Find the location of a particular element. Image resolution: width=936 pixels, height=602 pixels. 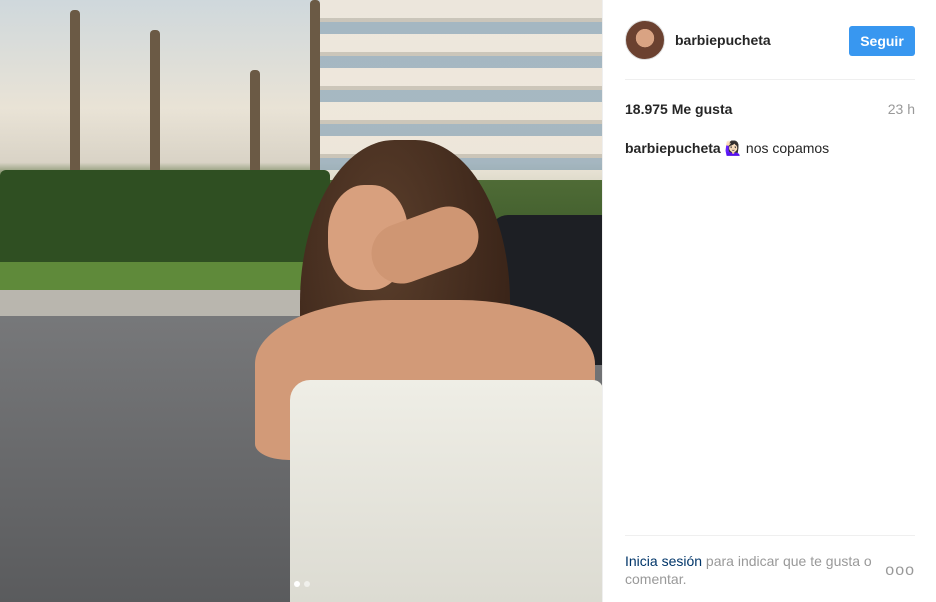

likes-row: 18.975 Me gusta 23 h is located at coordinates (770, 109).